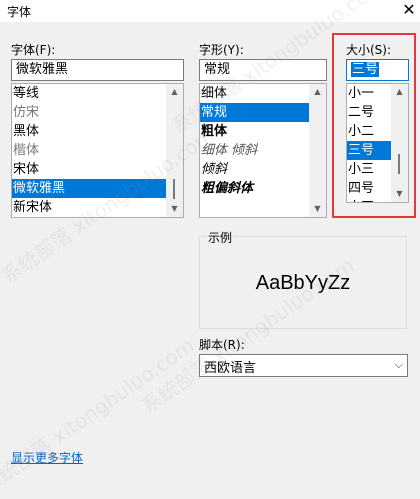  What do you see at coordinates (174, 189) in the screenshot?
I see `font-scrollbar-thumb` at bounding box center [174, 189].